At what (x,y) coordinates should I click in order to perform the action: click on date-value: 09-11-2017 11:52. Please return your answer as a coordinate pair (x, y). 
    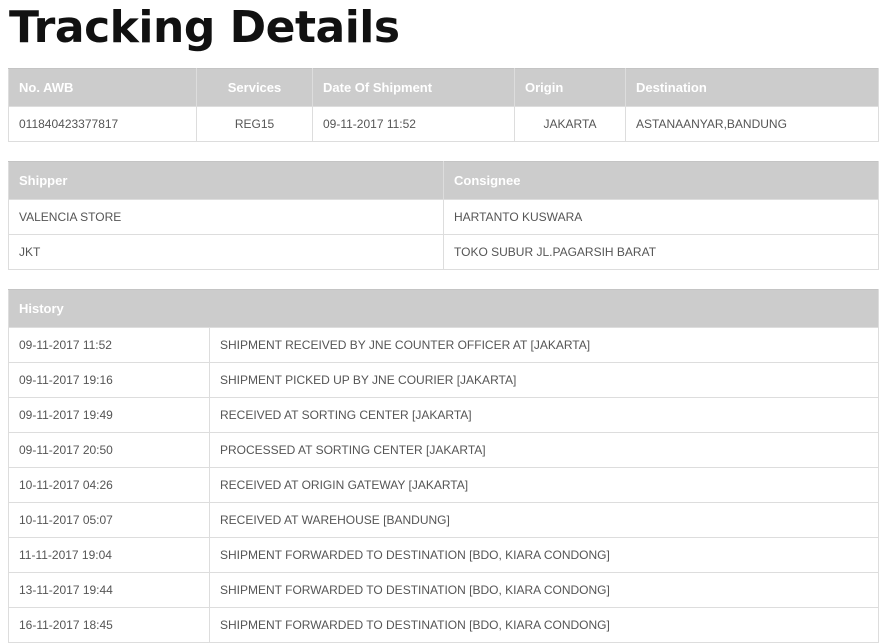
    Looking at the image, I should click on (413, 124).